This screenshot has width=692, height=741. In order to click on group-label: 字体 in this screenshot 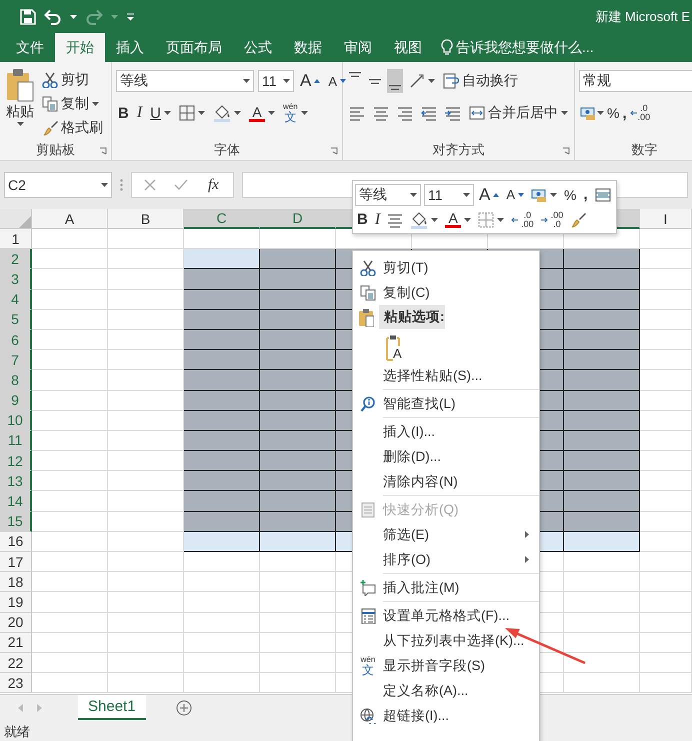, I will do `click(227, 150)`.